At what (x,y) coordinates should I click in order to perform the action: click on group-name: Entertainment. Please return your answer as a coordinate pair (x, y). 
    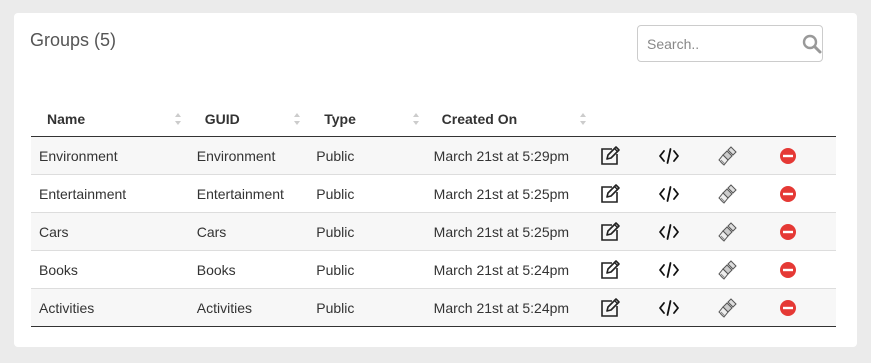
    Looking at the image, I should click on (114, 193).